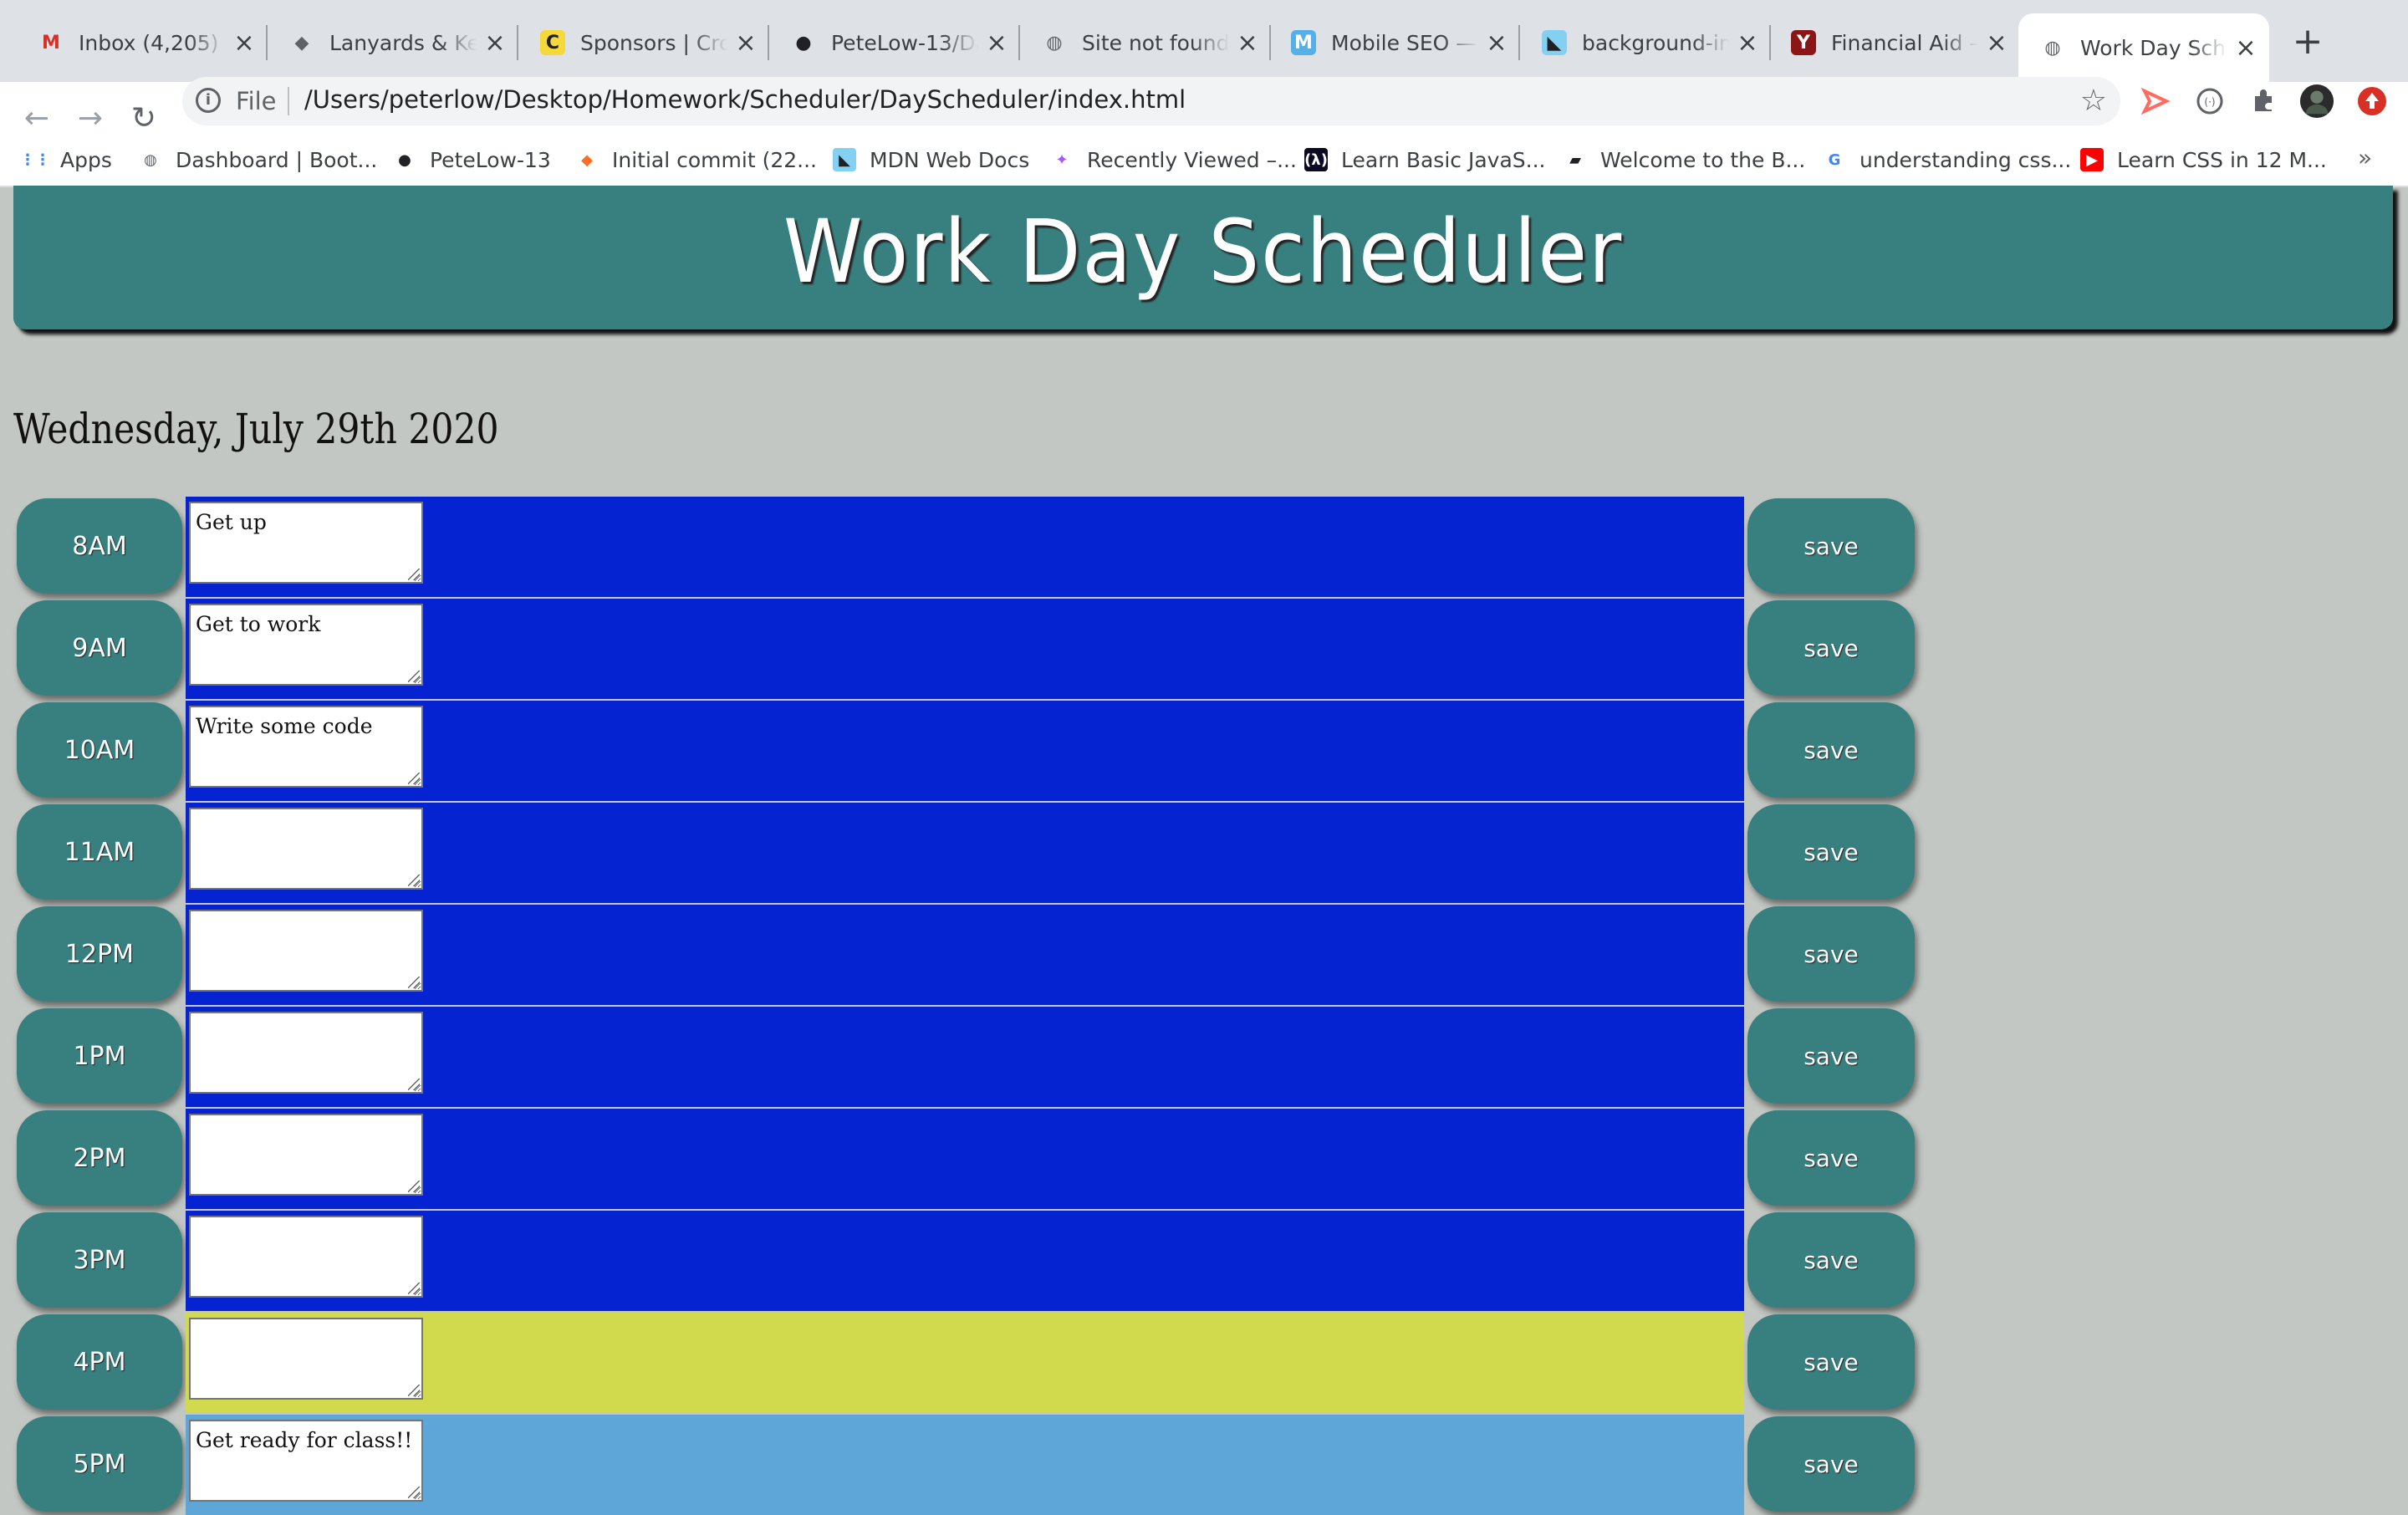  I want to click on bookmark-star-icon: ☆, so click(2093, 101).